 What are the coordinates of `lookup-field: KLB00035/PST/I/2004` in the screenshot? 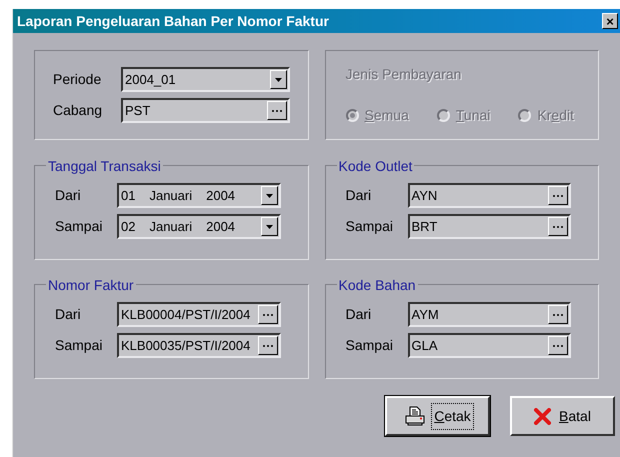 It's located at (198, 345).